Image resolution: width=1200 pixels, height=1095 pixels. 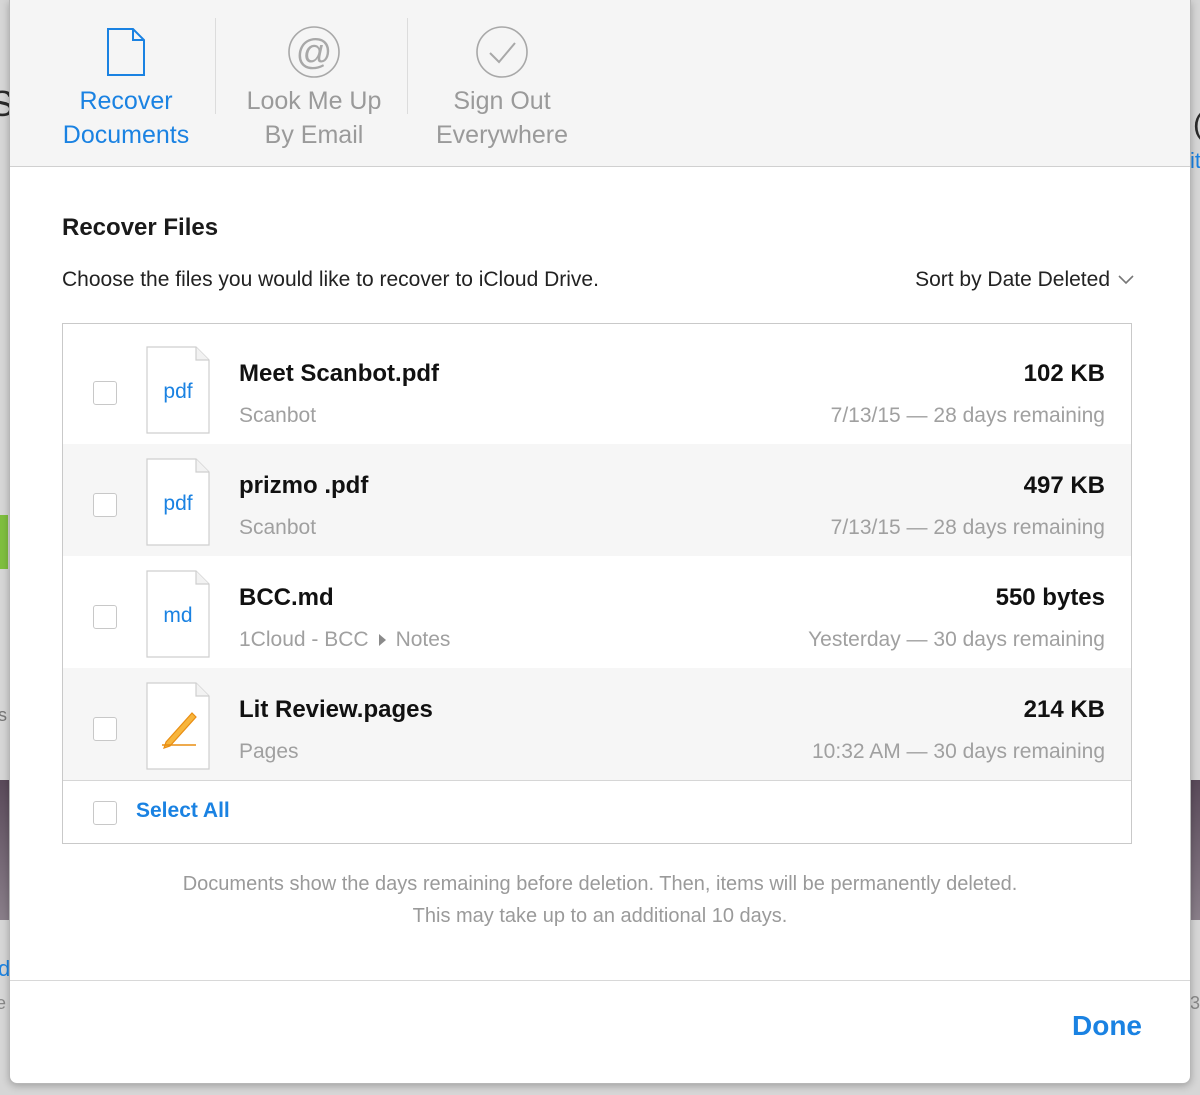 What do you see at coordinates (140, 227) in the screenshot?
I see `page-title: Recover Files` at bounding box center [140, 227].